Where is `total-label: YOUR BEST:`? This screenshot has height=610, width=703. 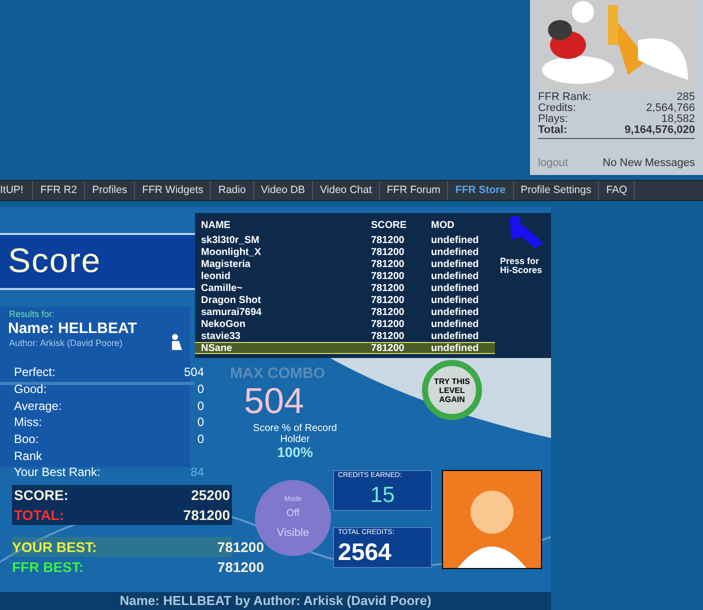
total-label: YOUR BEST: is located at coordinates (54, 547).